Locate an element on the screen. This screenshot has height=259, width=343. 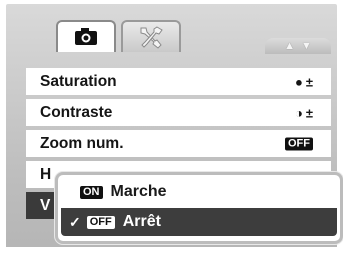
tab-setup is located at coordinates (151, 36).